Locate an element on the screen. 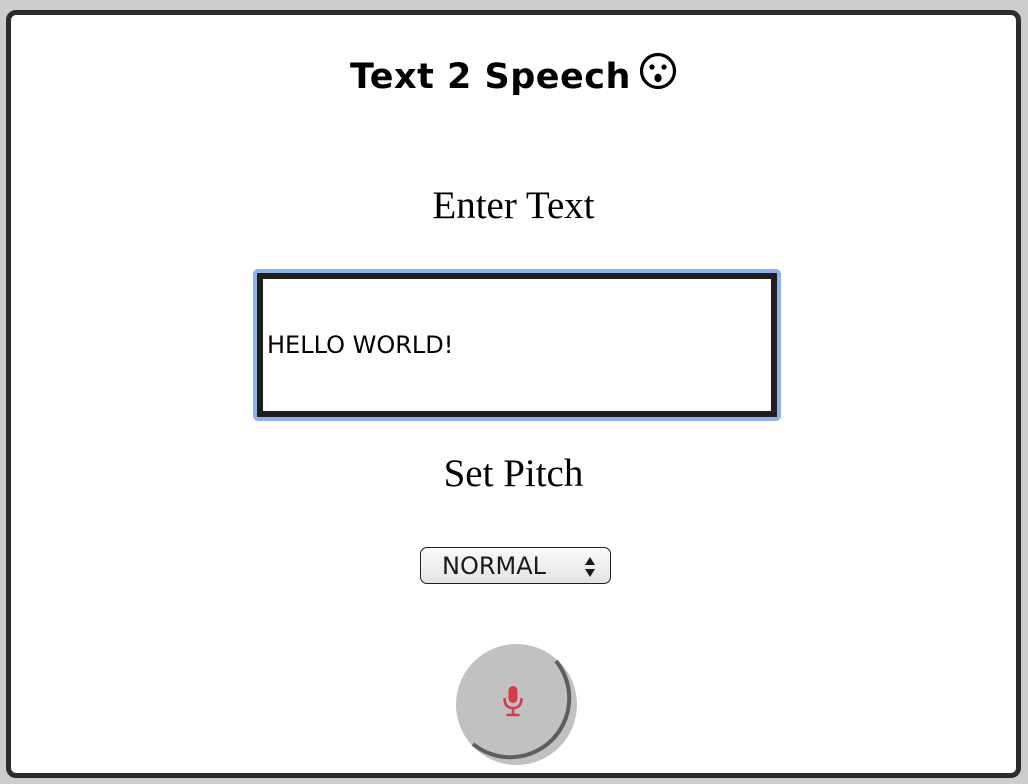  microphone-icon is located at coordinates (513, 703).